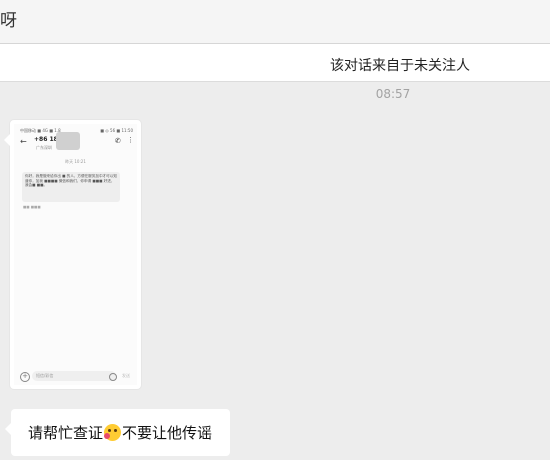 Image resolution: width=550 pixels, height=460 pixels. What do you see at coordinates (118, 141) in the screenshot?
I see `phone-call-icon: ✆` at bounding box center [118, 141].